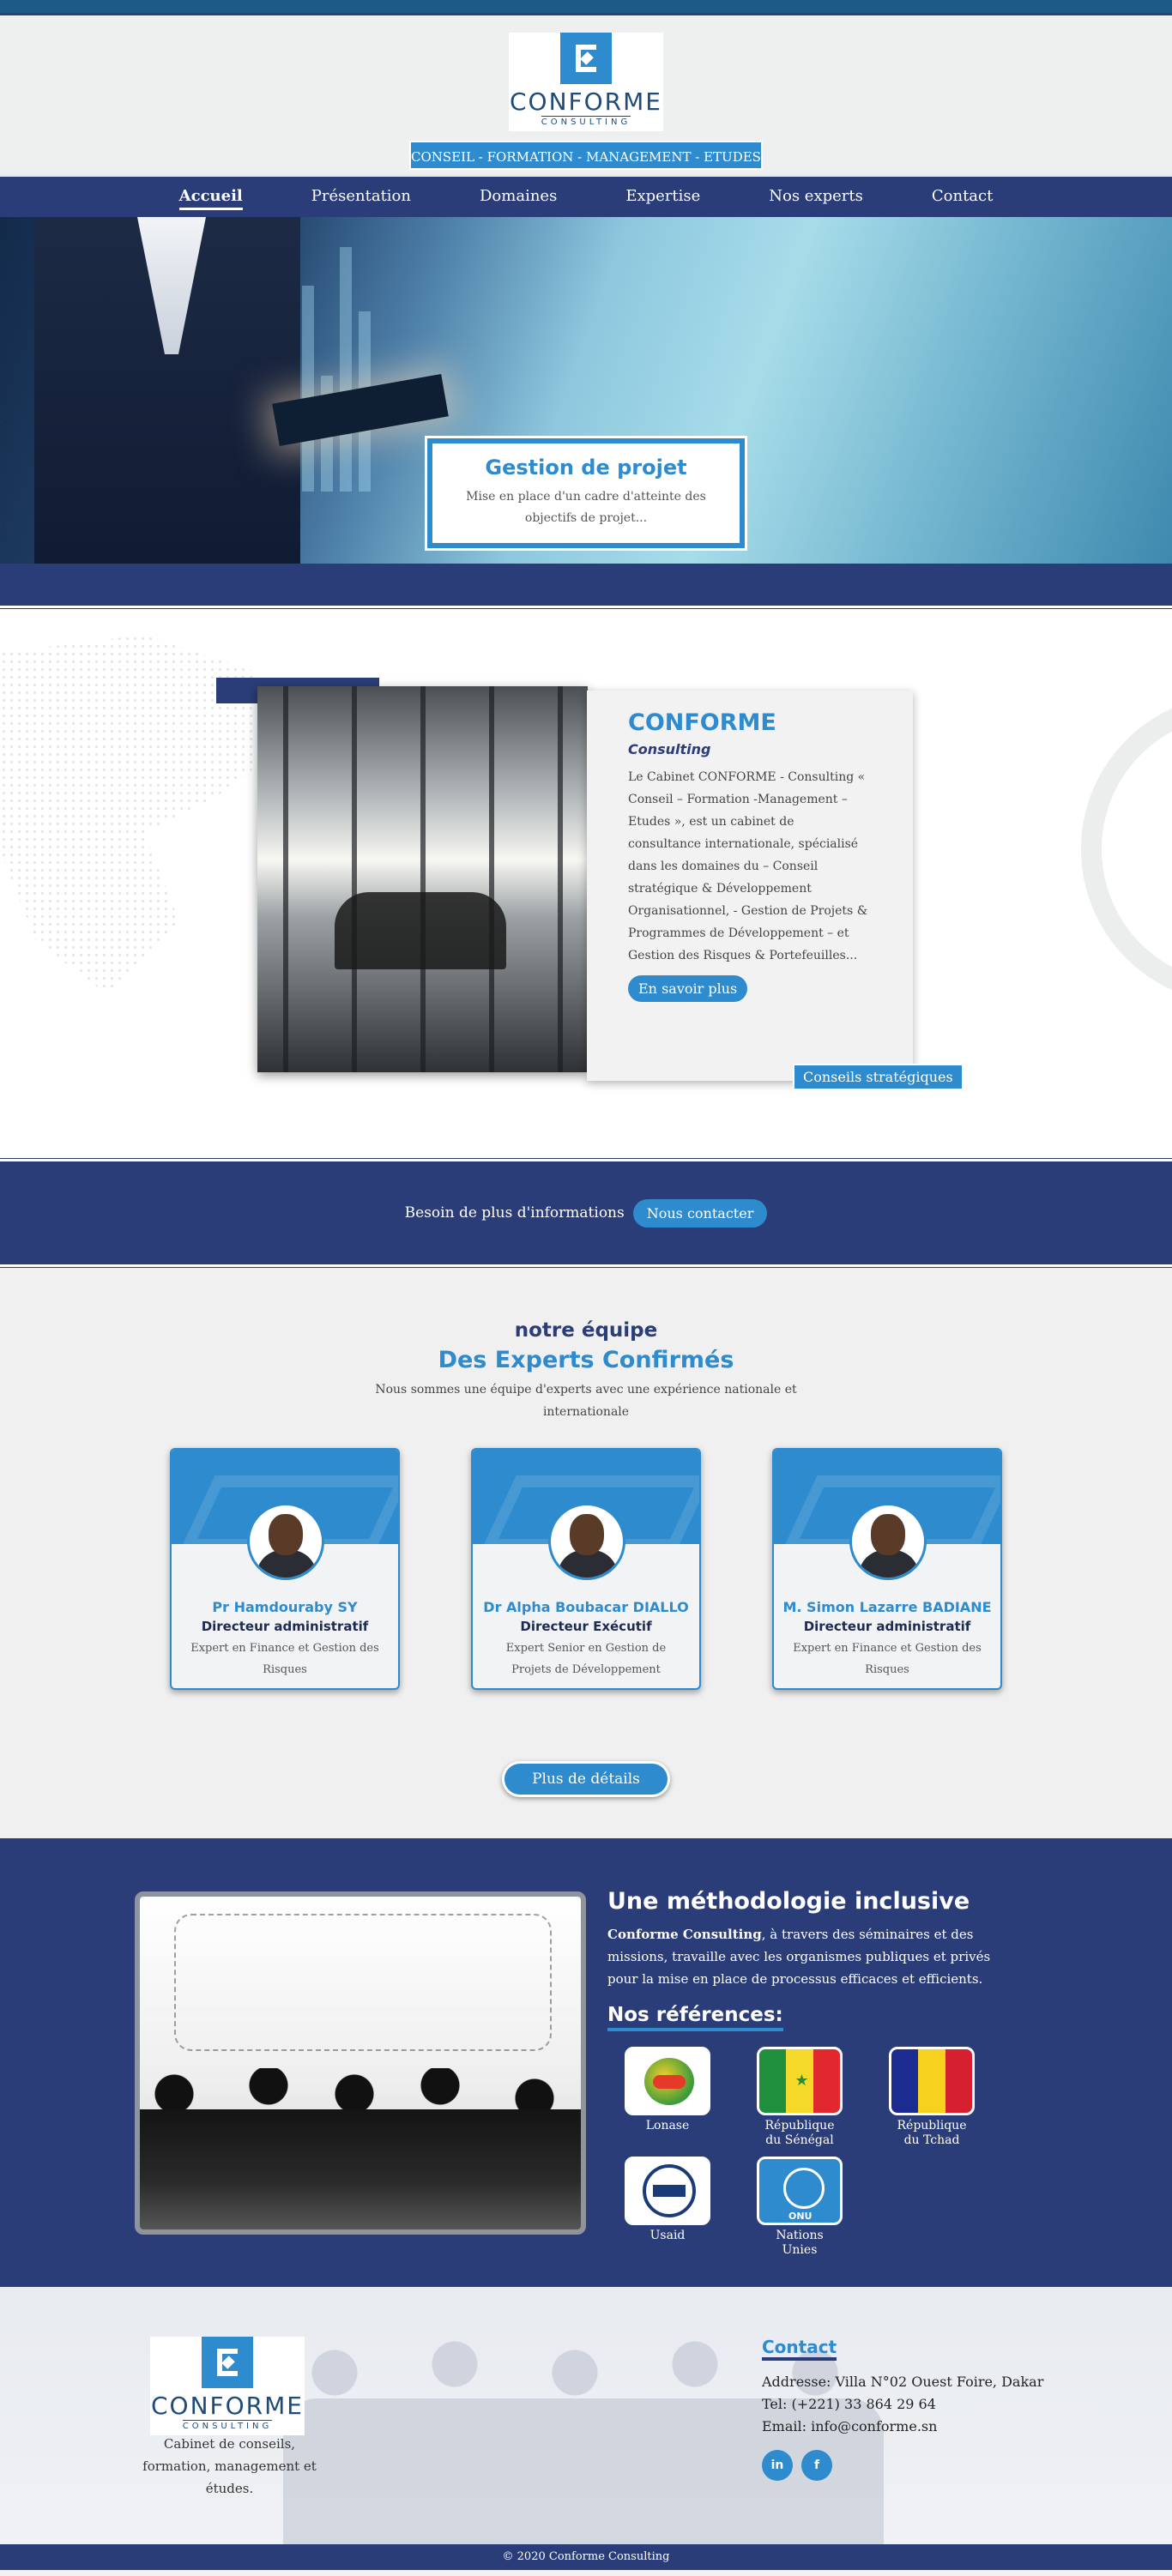  I want to click on logo-subtitle: CONSULTING, so click(586, 121).